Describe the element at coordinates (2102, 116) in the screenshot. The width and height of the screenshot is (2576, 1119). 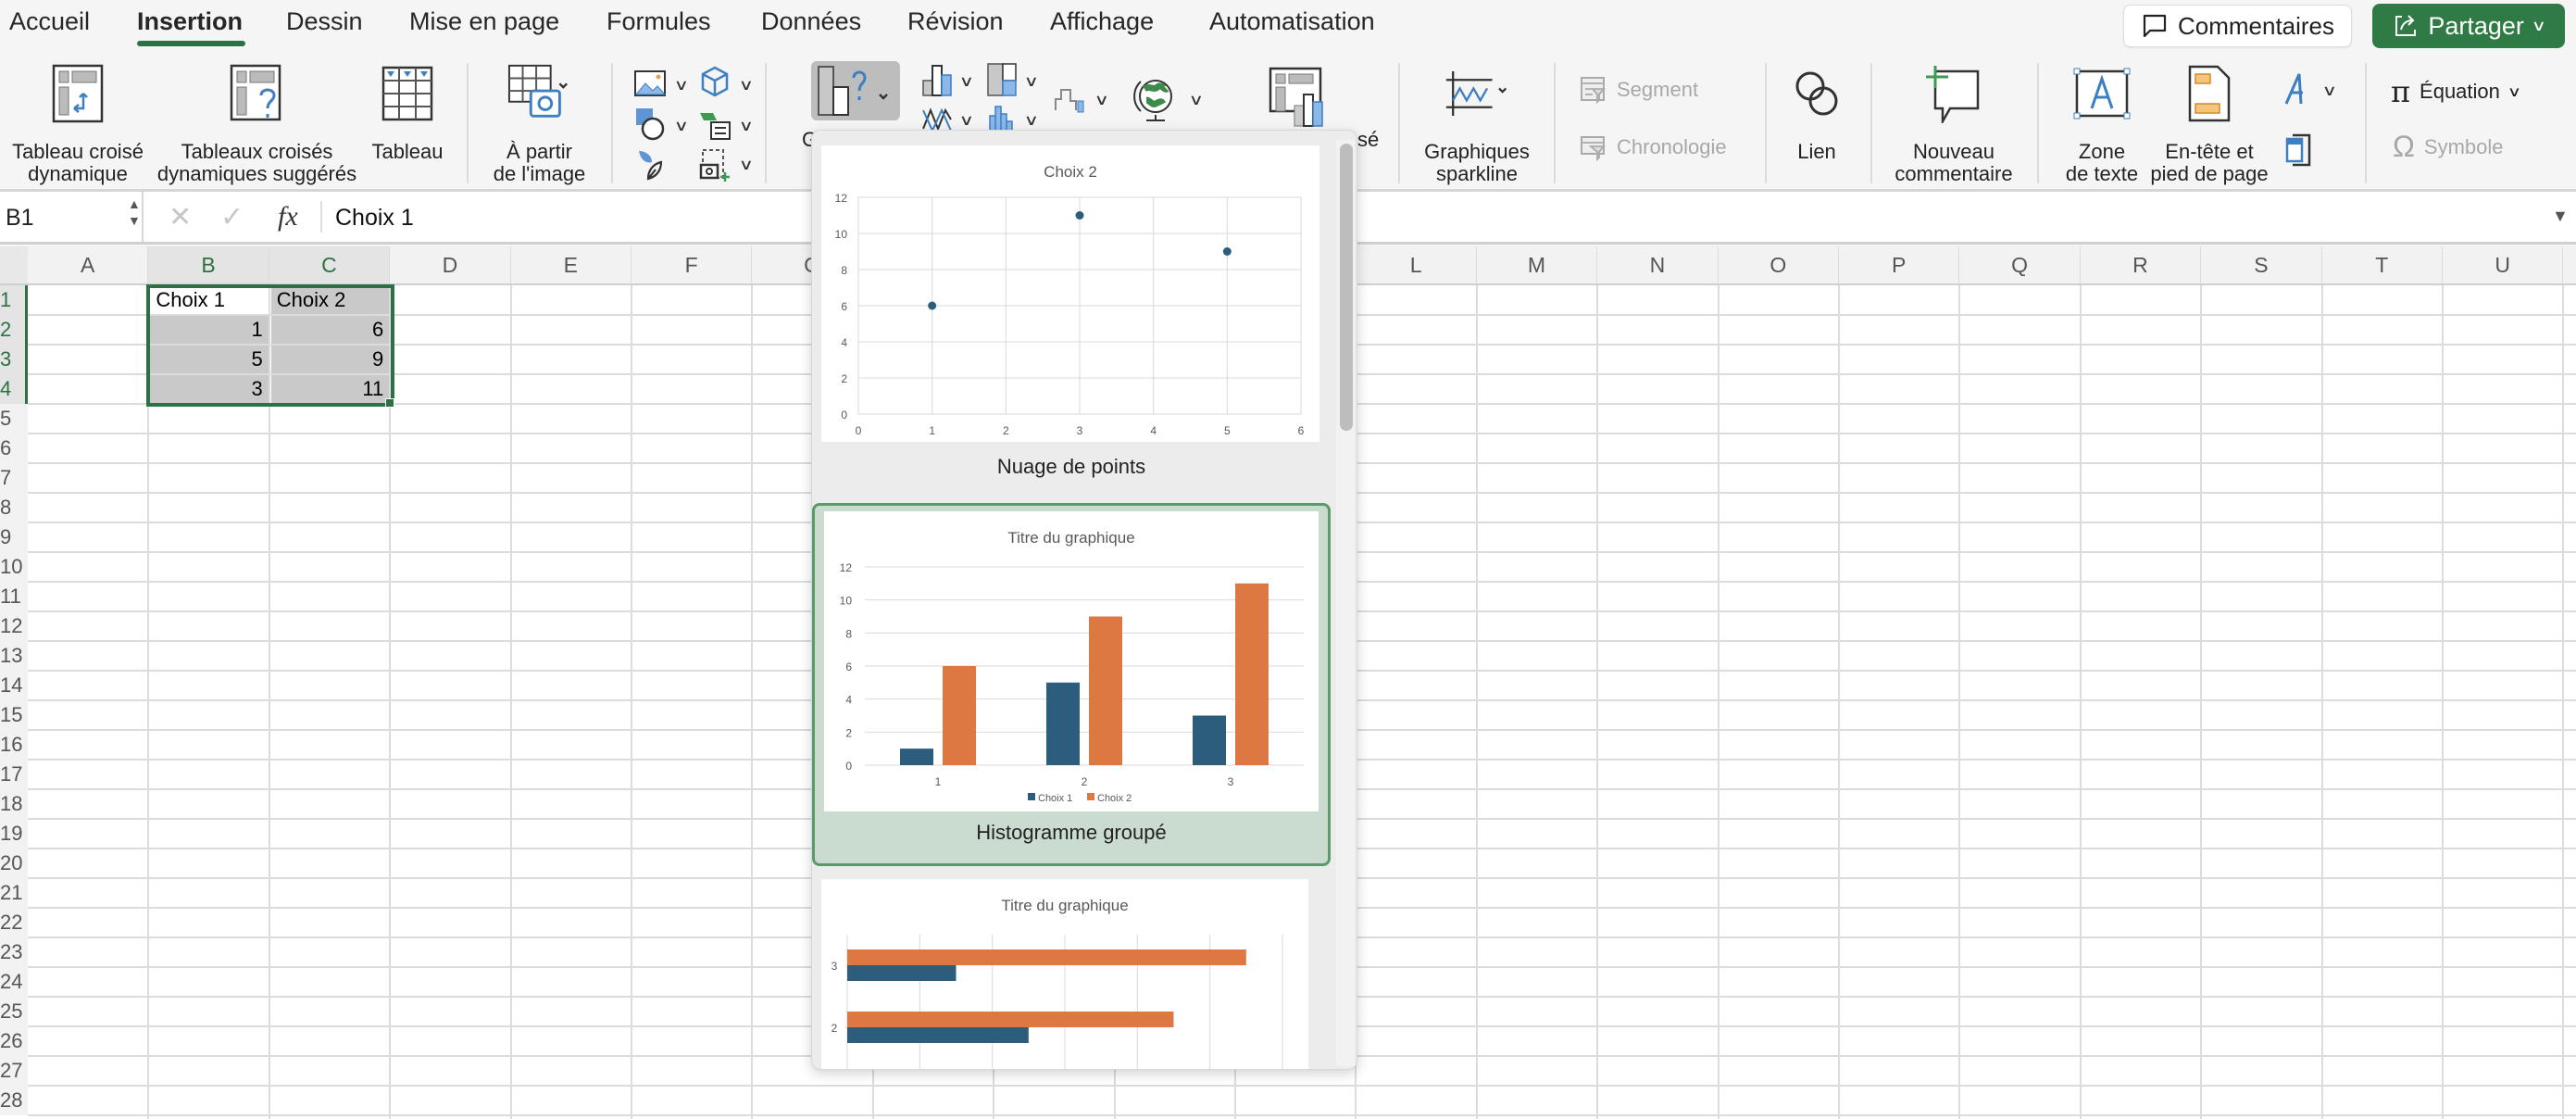
I see `textbox-button: Zone de texte` at that location.